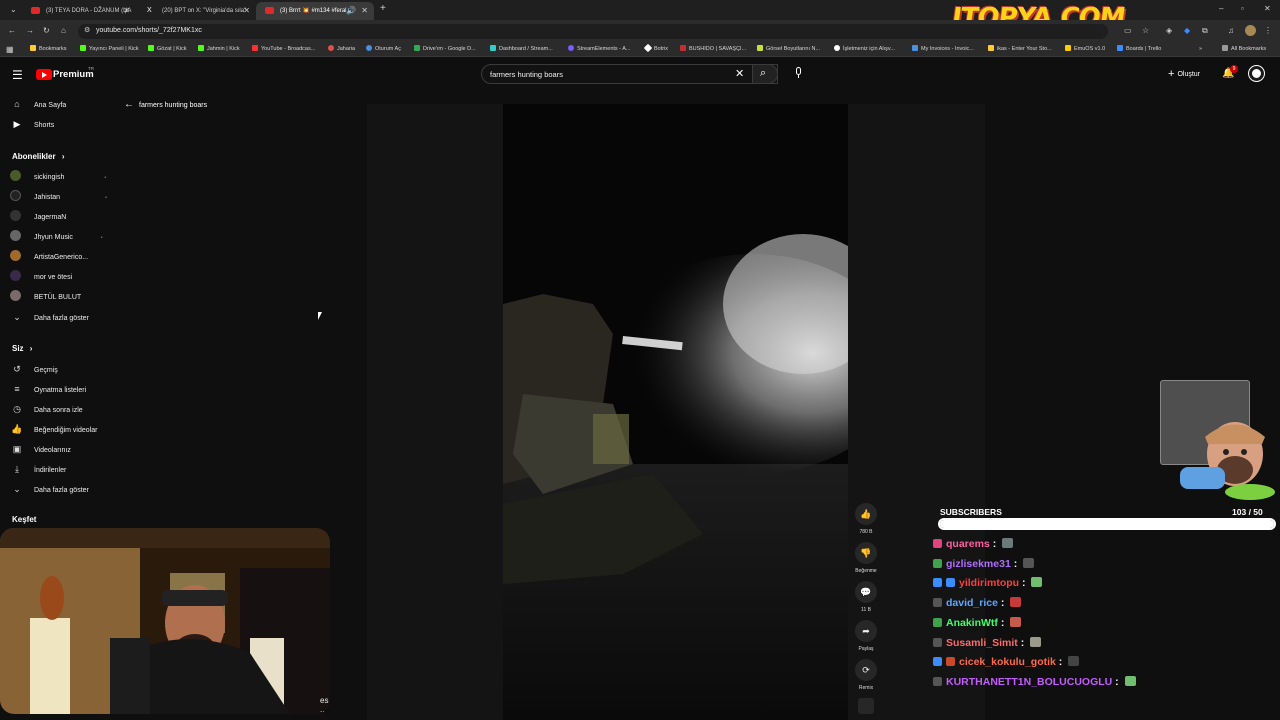 Image resolution: width=1280 pixels, height=720 pixels. I want to click on bookmark-item: Boards | Trello, so click(1139, 49).